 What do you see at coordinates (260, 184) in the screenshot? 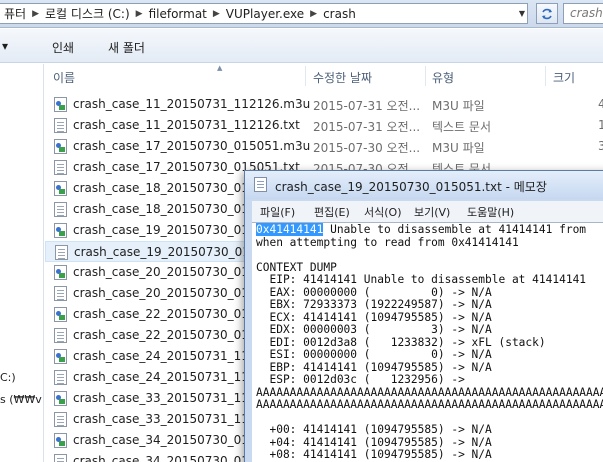
I see `notepad-icon` at bounding box center [260, 184].